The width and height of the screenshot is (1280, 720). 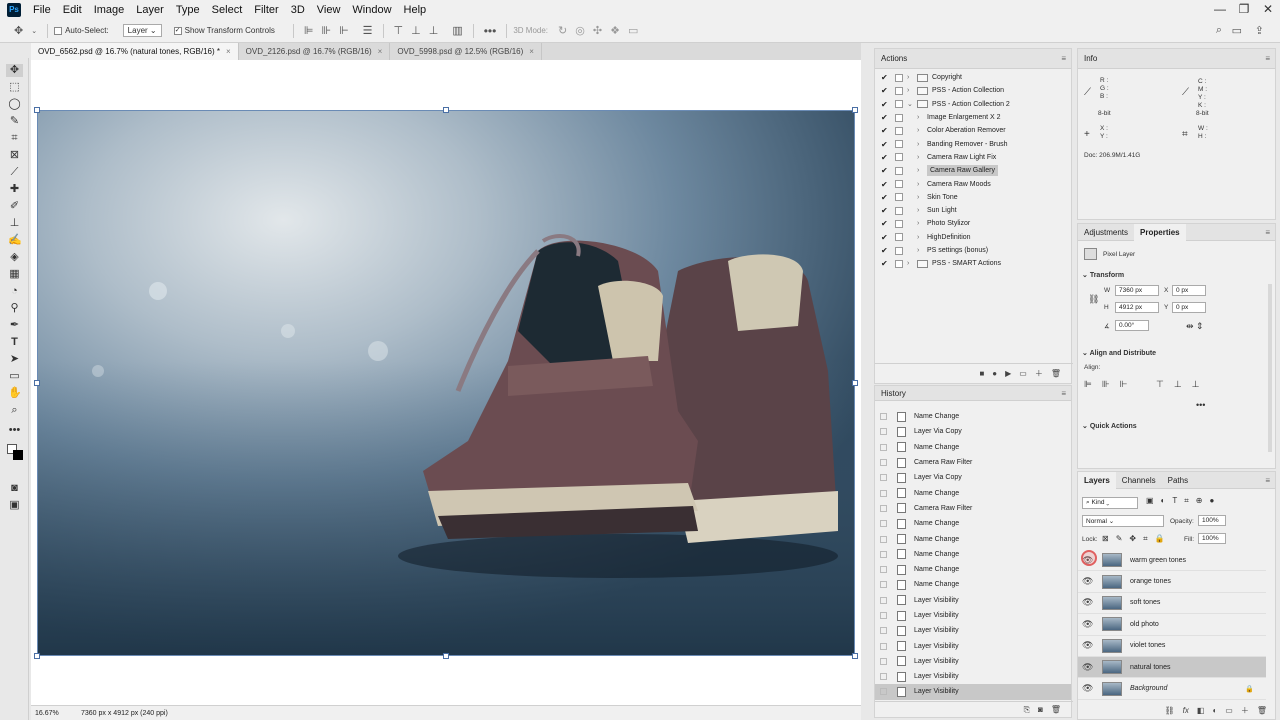 What do you see at coordinates (14, 223) in the screenshot?
I see `clone-stamp-tool-icon: ⊥` at bounding box center [14, 223].